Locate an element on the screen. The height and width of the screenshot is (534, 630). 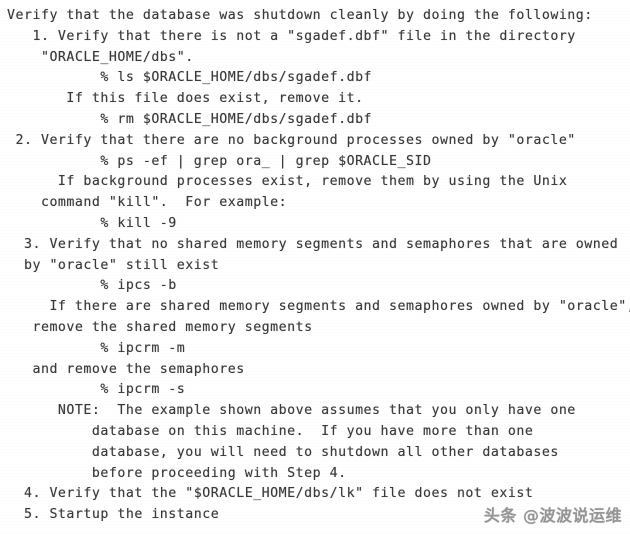
document-line: % kill -9 is located at coordinates (92, 223).